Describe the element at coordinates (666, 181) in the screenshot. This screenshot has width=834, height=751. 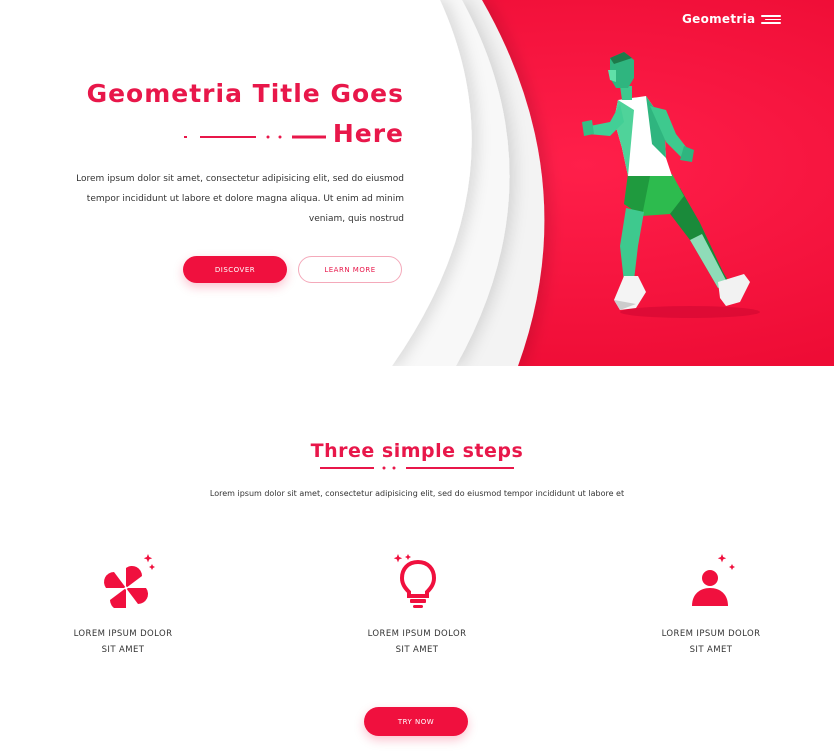
I see `runner-illustration` at that location.